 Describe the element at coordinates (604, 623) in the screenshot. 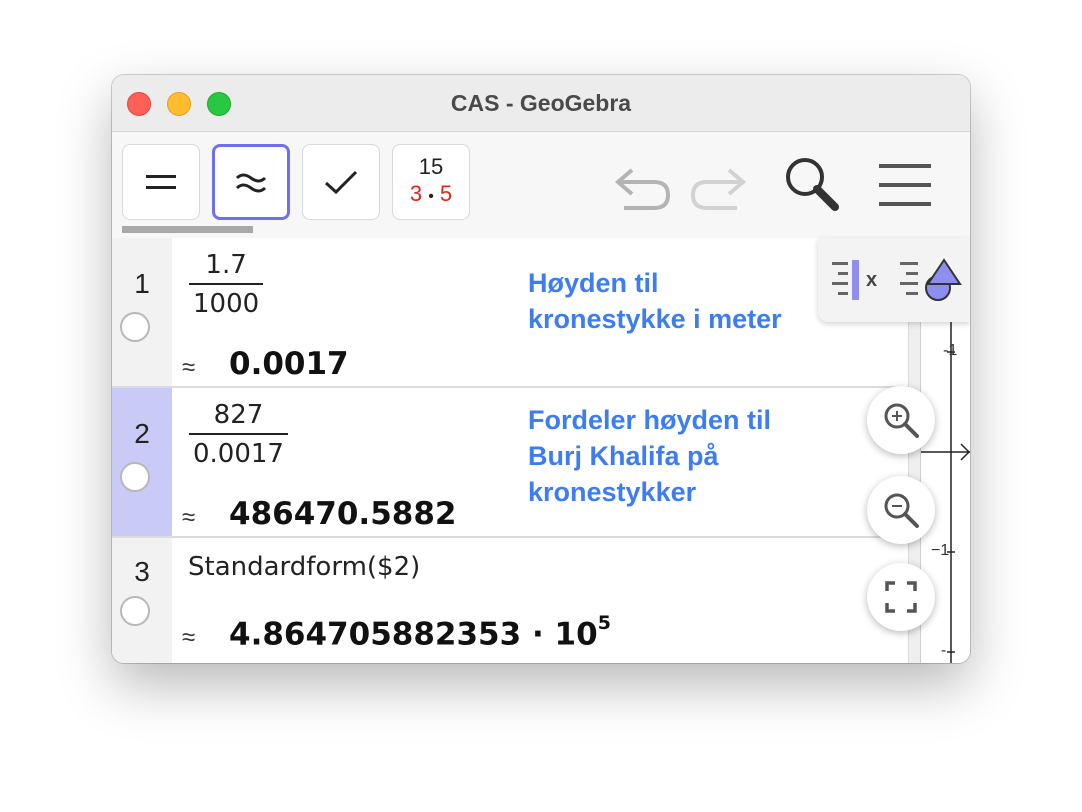

I see `result-exponent: 5` at that location.